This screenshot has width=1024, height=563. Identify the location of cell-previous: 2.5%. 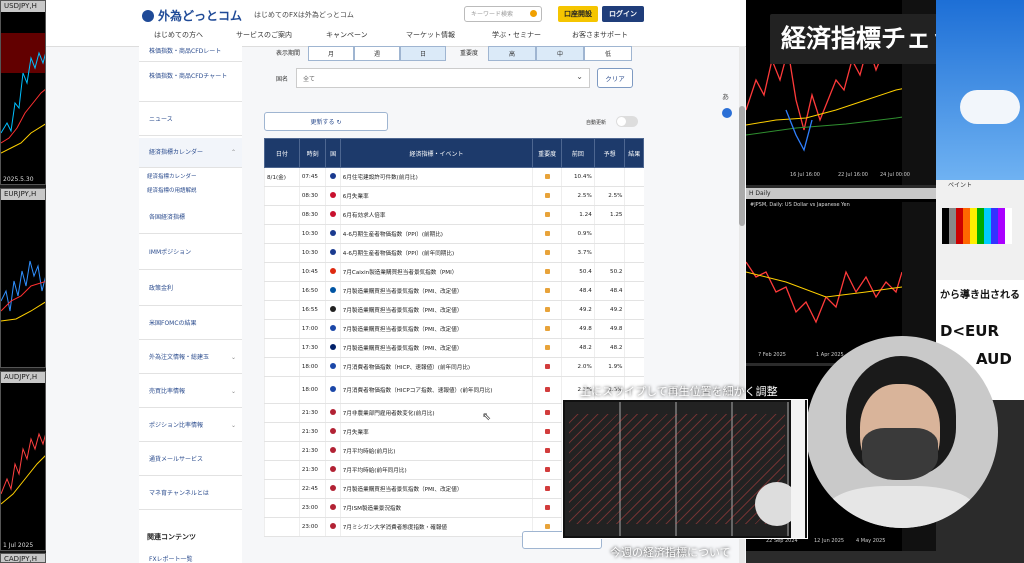
(578, 196).